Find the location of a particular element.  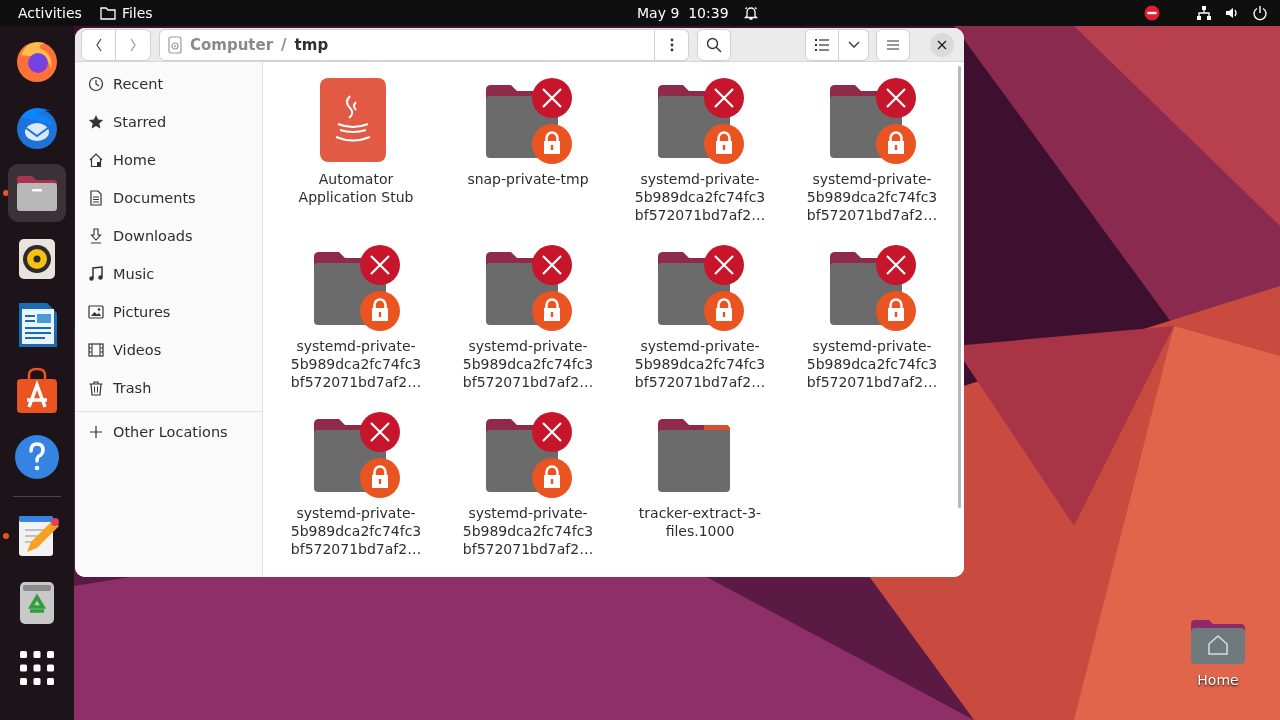

caret-icon is located at coordinates (853, 44).